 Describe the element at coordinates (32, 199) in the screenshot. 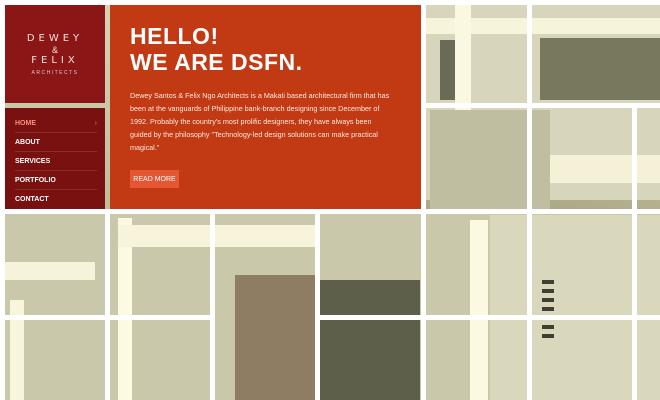

I see `nav-item-label: CONTACT` at that location.